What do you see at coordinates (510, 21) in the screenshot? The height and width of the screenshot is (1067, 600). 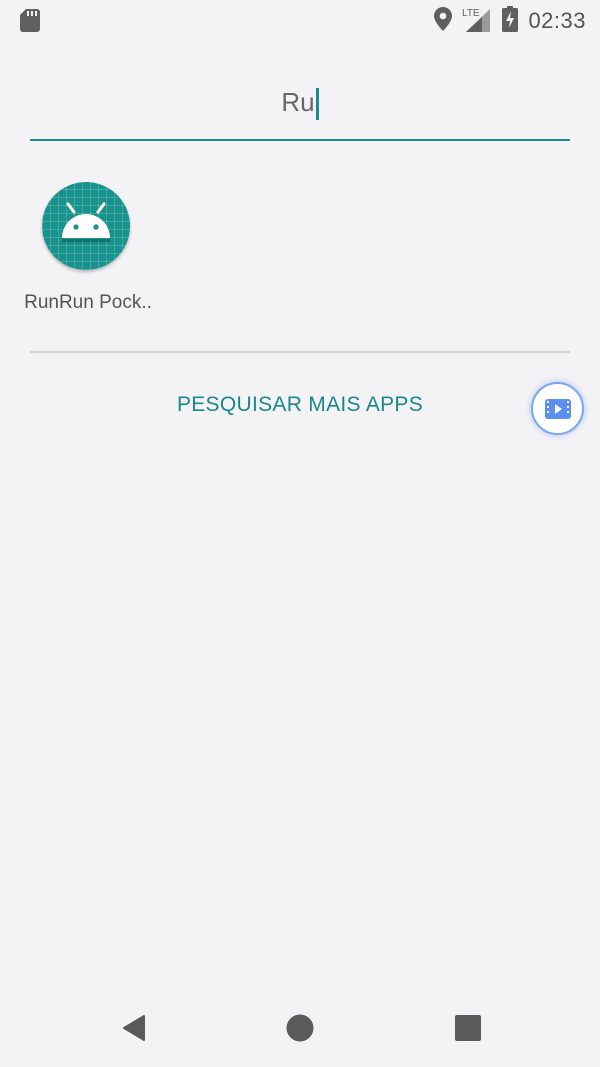 I see `battery-charging-icon` at bounding box center [510, 21].